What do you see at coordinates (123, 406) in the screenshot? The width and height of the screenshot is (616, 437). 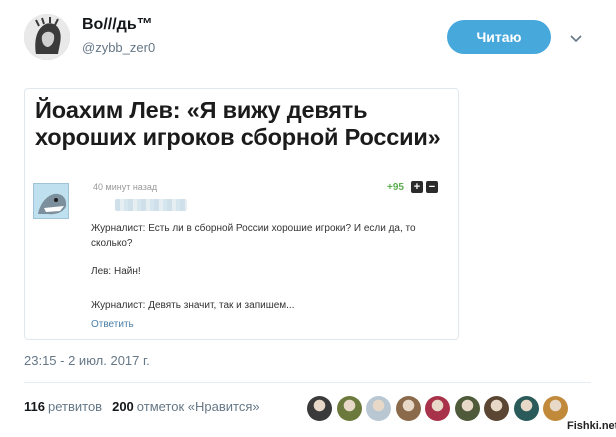 I see `likes-count: 200` at bounding box center [123, 406].